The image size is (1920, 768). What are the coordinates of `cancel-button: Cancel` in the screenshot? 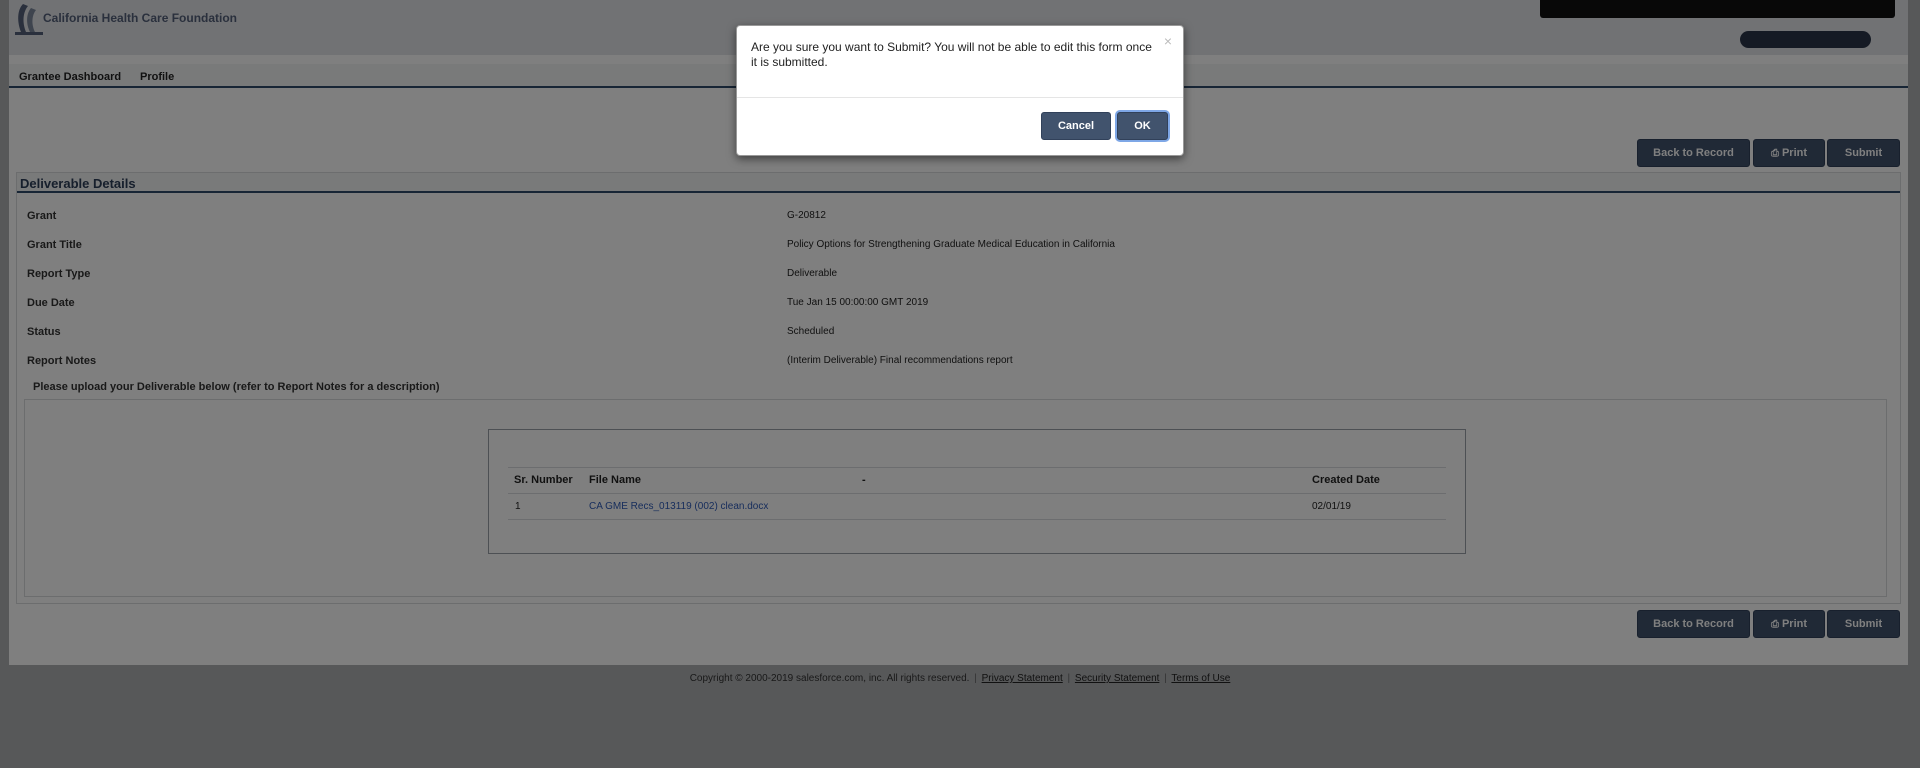 It's located at (1076, 126).